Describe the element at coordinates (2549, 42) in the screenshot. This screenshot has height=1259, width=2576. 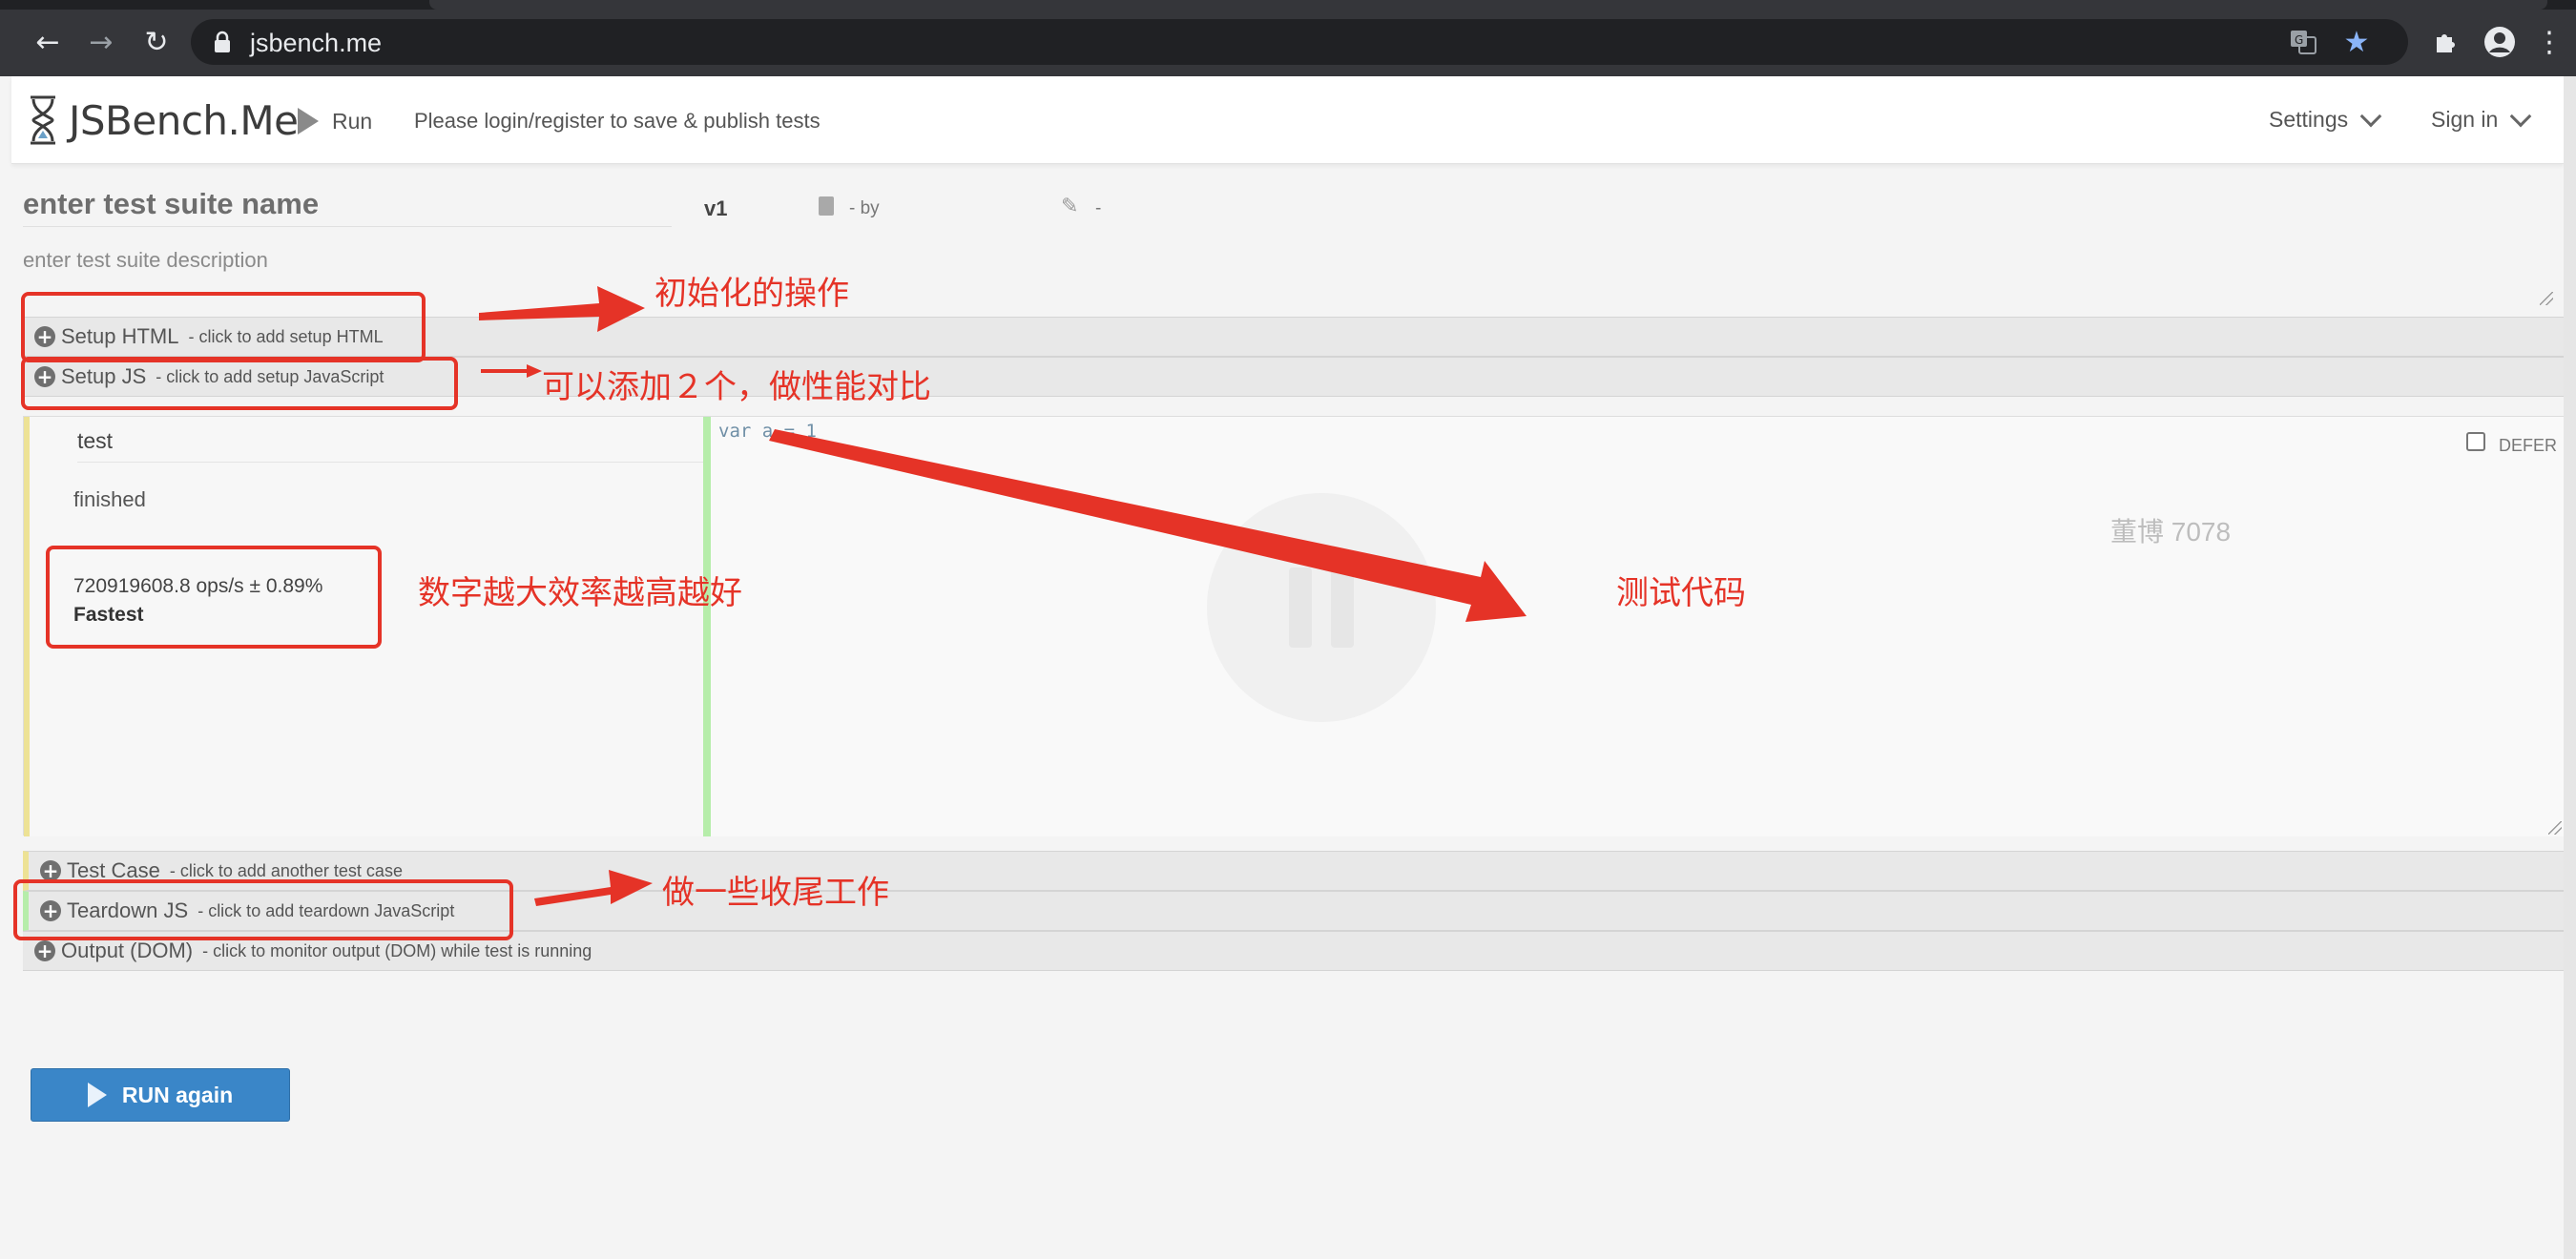
I see `browser-menu-icon: ⋮` at that location.